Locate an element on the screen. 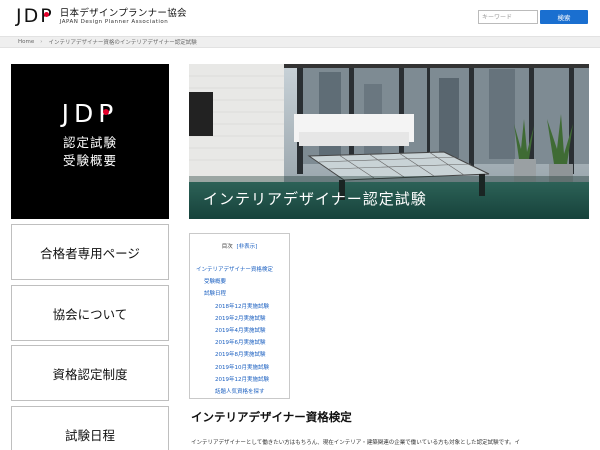 The width and height of the screenshot is (600, 450). hero-logo: JDP is located at coordinates (90, 114).